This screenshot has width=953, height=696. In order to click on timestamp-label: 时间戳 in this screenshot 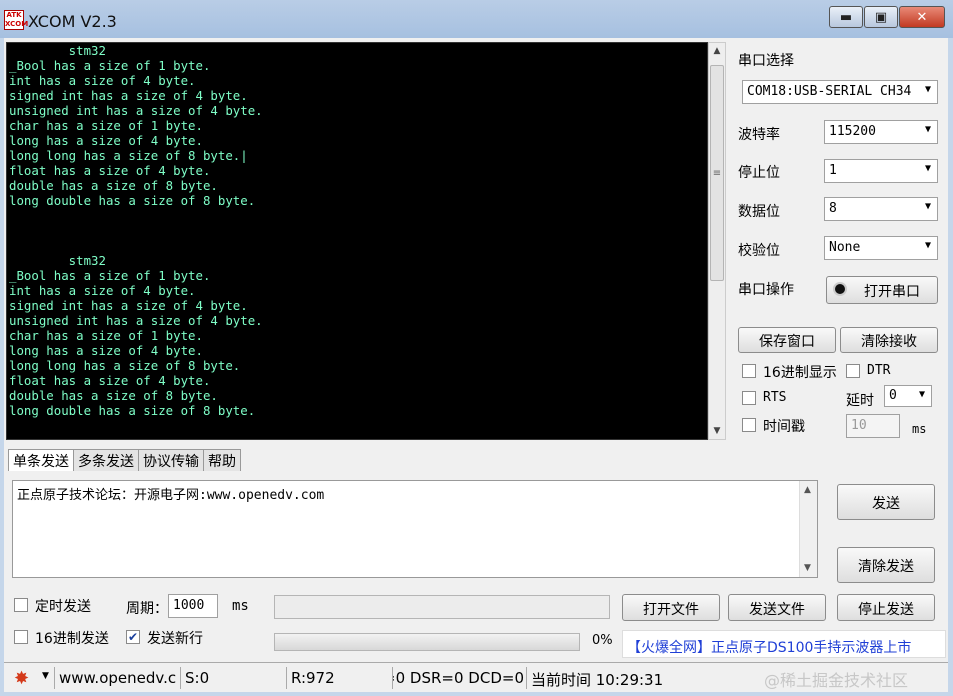, I will do `click(784, 427)`.